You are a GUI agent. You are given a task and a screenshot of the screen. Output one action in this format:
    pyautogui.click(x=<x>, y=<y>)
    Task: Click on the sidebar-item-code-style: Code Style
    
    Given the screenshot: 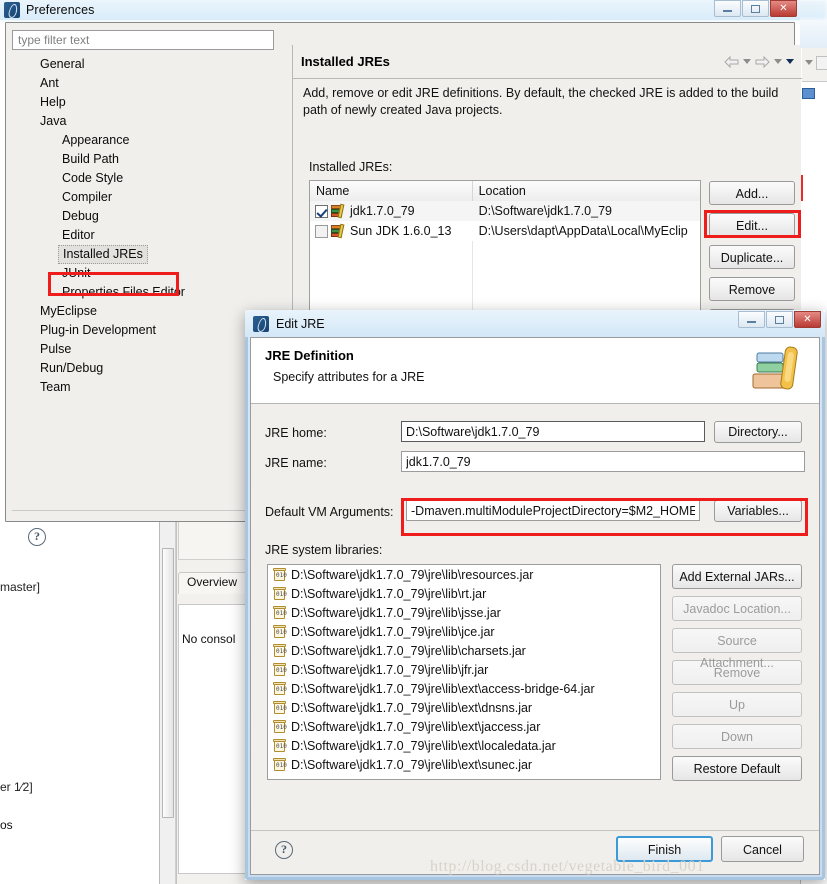 What is the action you would take?
    pyautogui.click(x=143, y=178)
    